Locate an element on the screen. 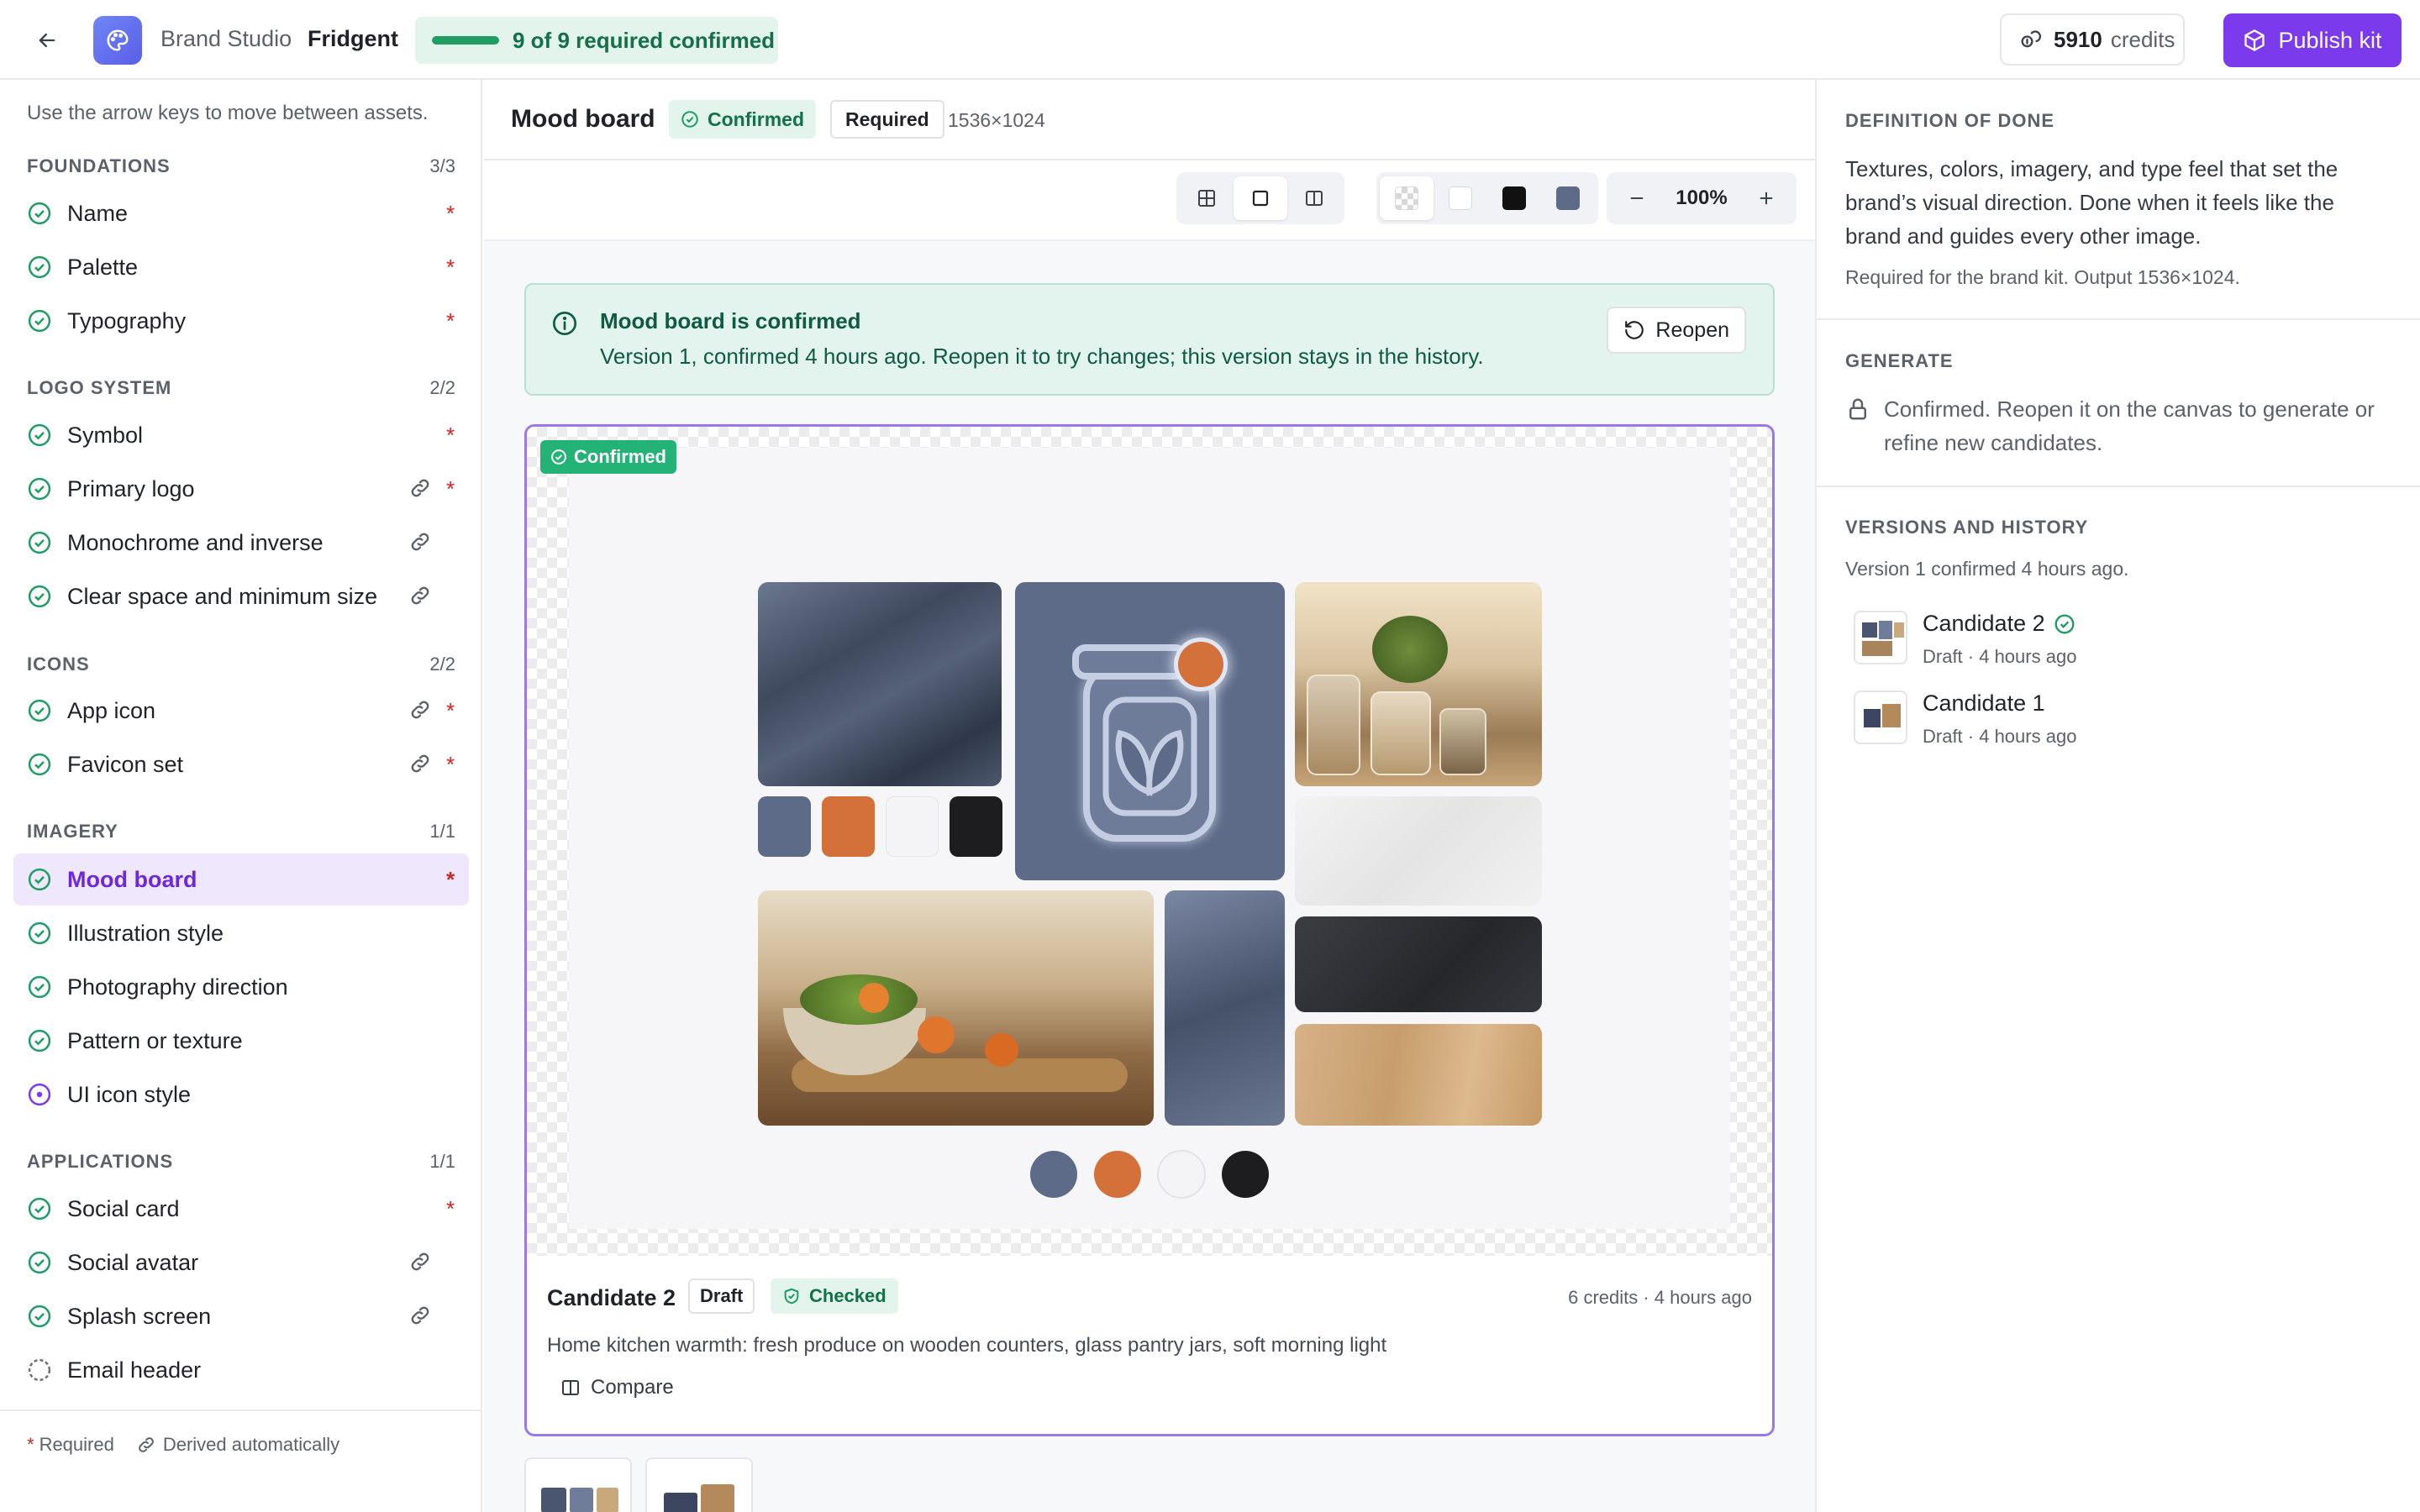 The width and height of the screenshot is (2420, 1512). single-view-button is located at coordinates (1260, 198).